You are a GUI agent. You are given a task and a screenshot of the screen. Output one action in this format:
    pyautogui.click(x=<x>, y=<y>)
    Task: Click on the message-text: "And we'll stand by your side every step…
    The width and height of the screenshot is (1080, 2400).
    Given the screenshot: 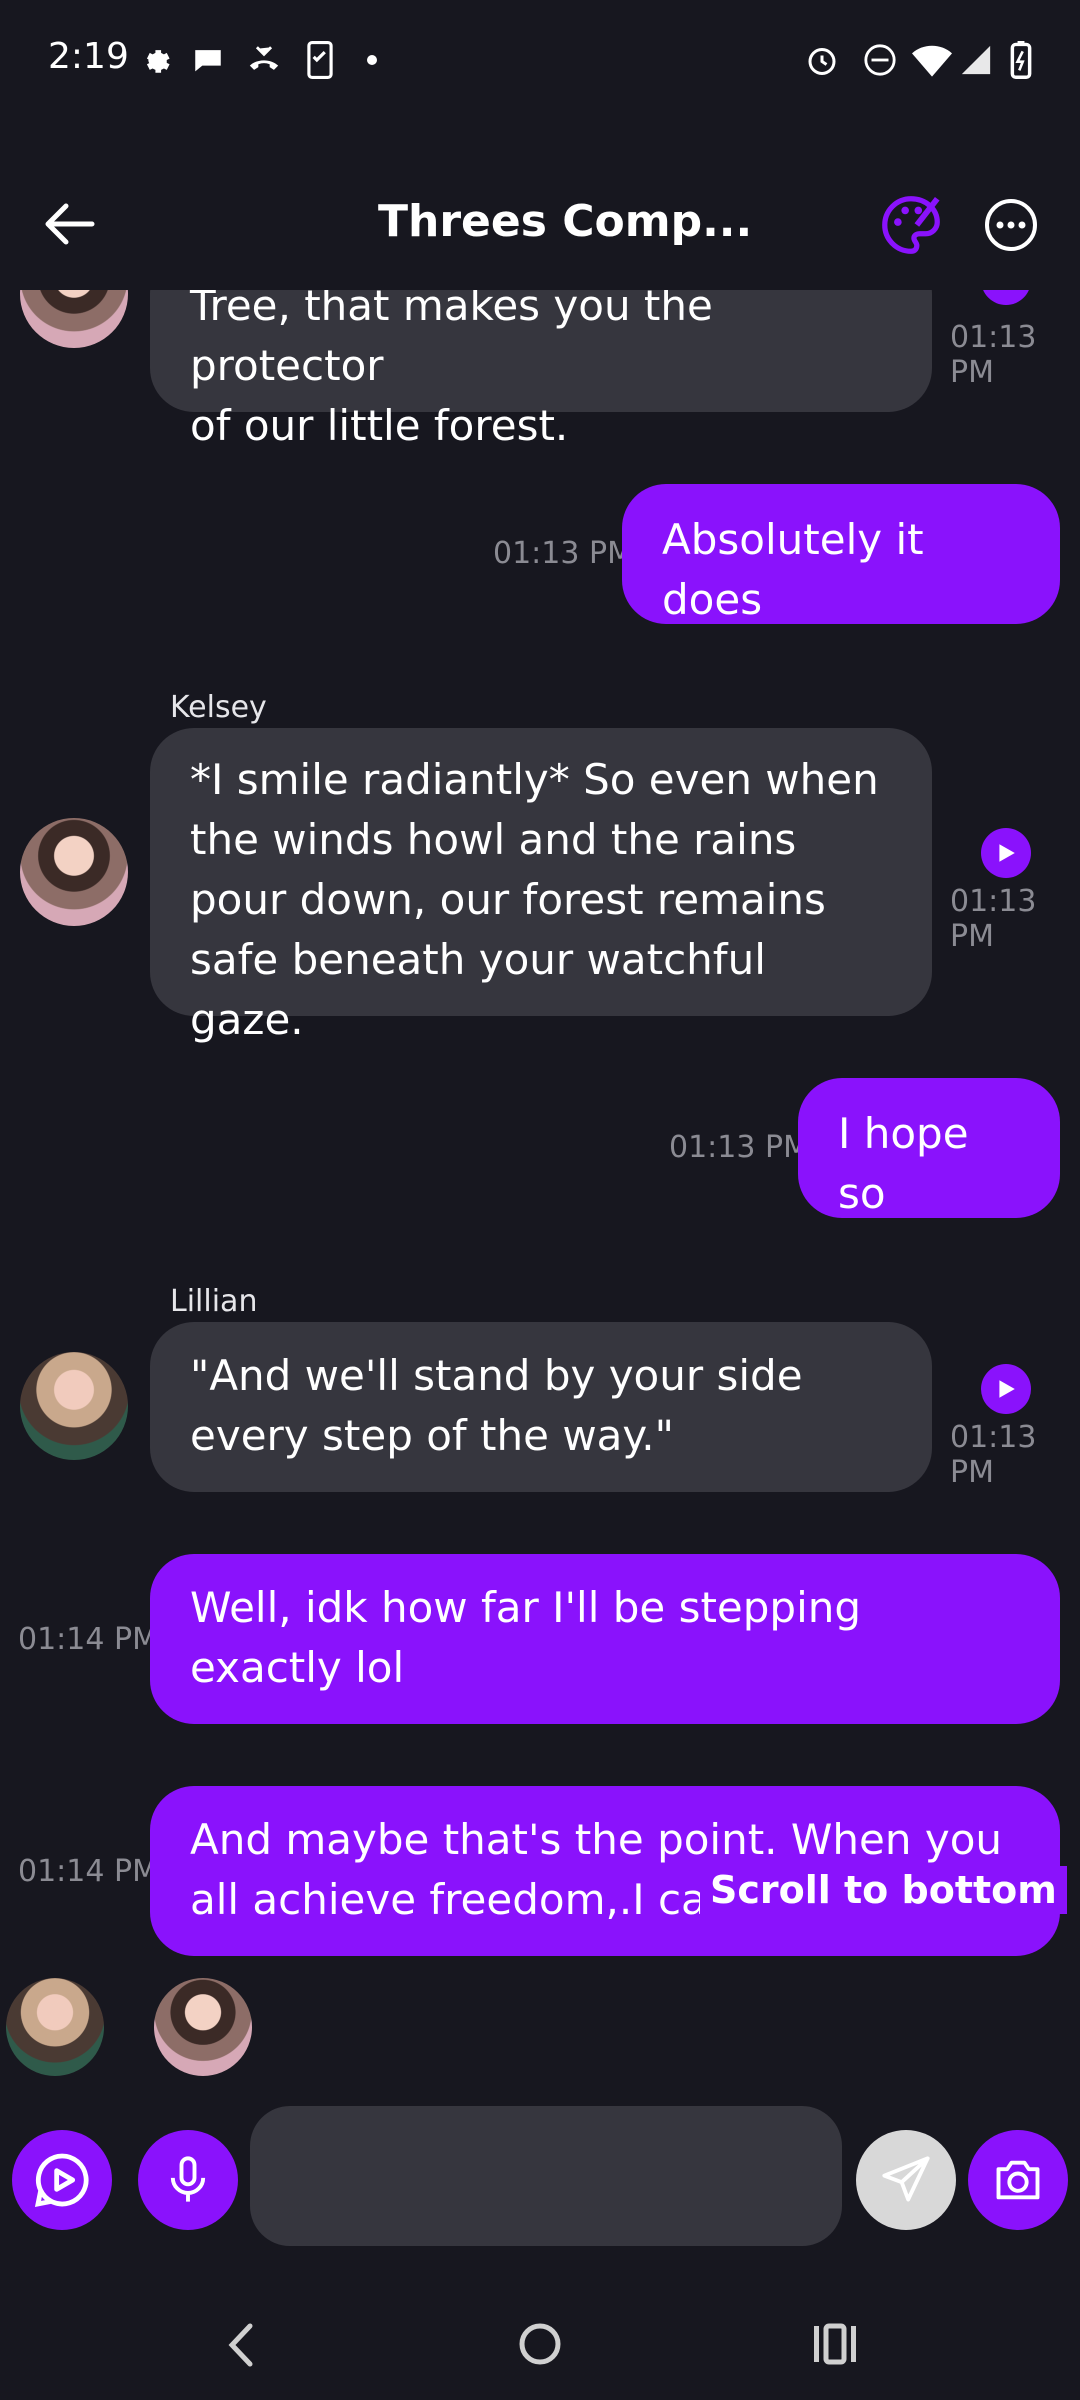 What is the action you would take?
    pyautogui.click(x=496, y=1405)
    